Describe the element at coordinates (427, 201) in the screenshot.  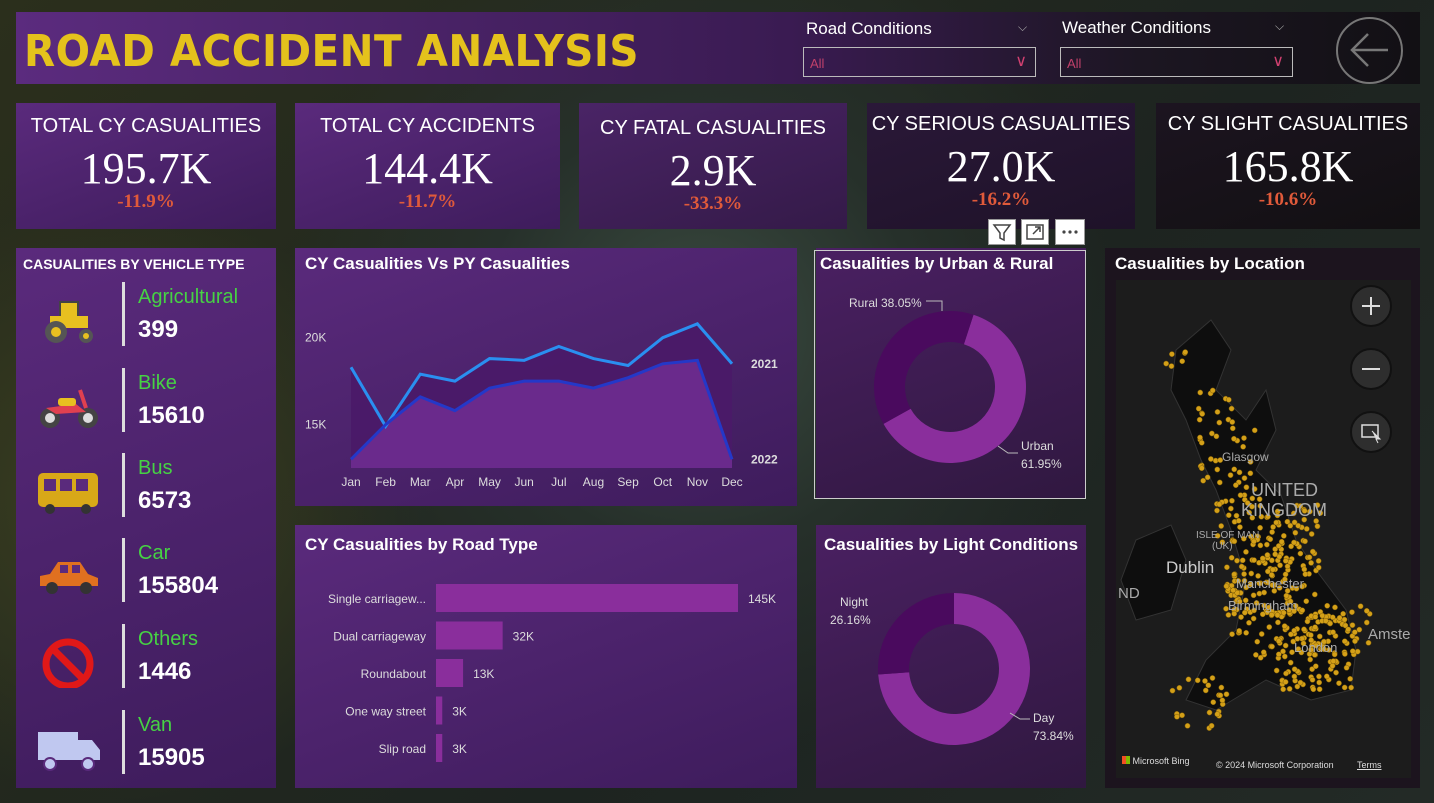
I see `kpi-delta: -11.7%` at that location.